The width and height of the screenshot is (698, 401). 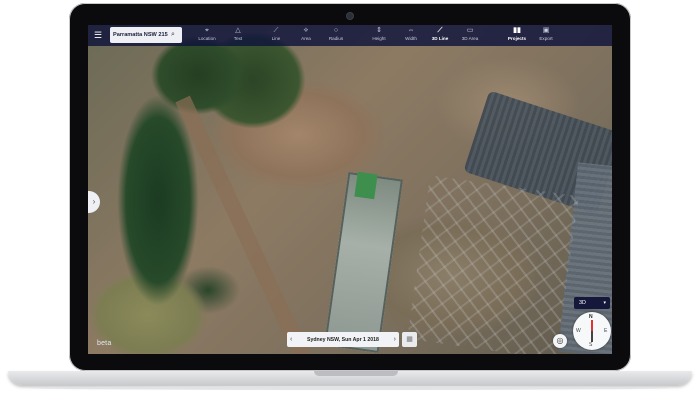 I want to click on search-icon: ⌕, so click(x=173, y=35).